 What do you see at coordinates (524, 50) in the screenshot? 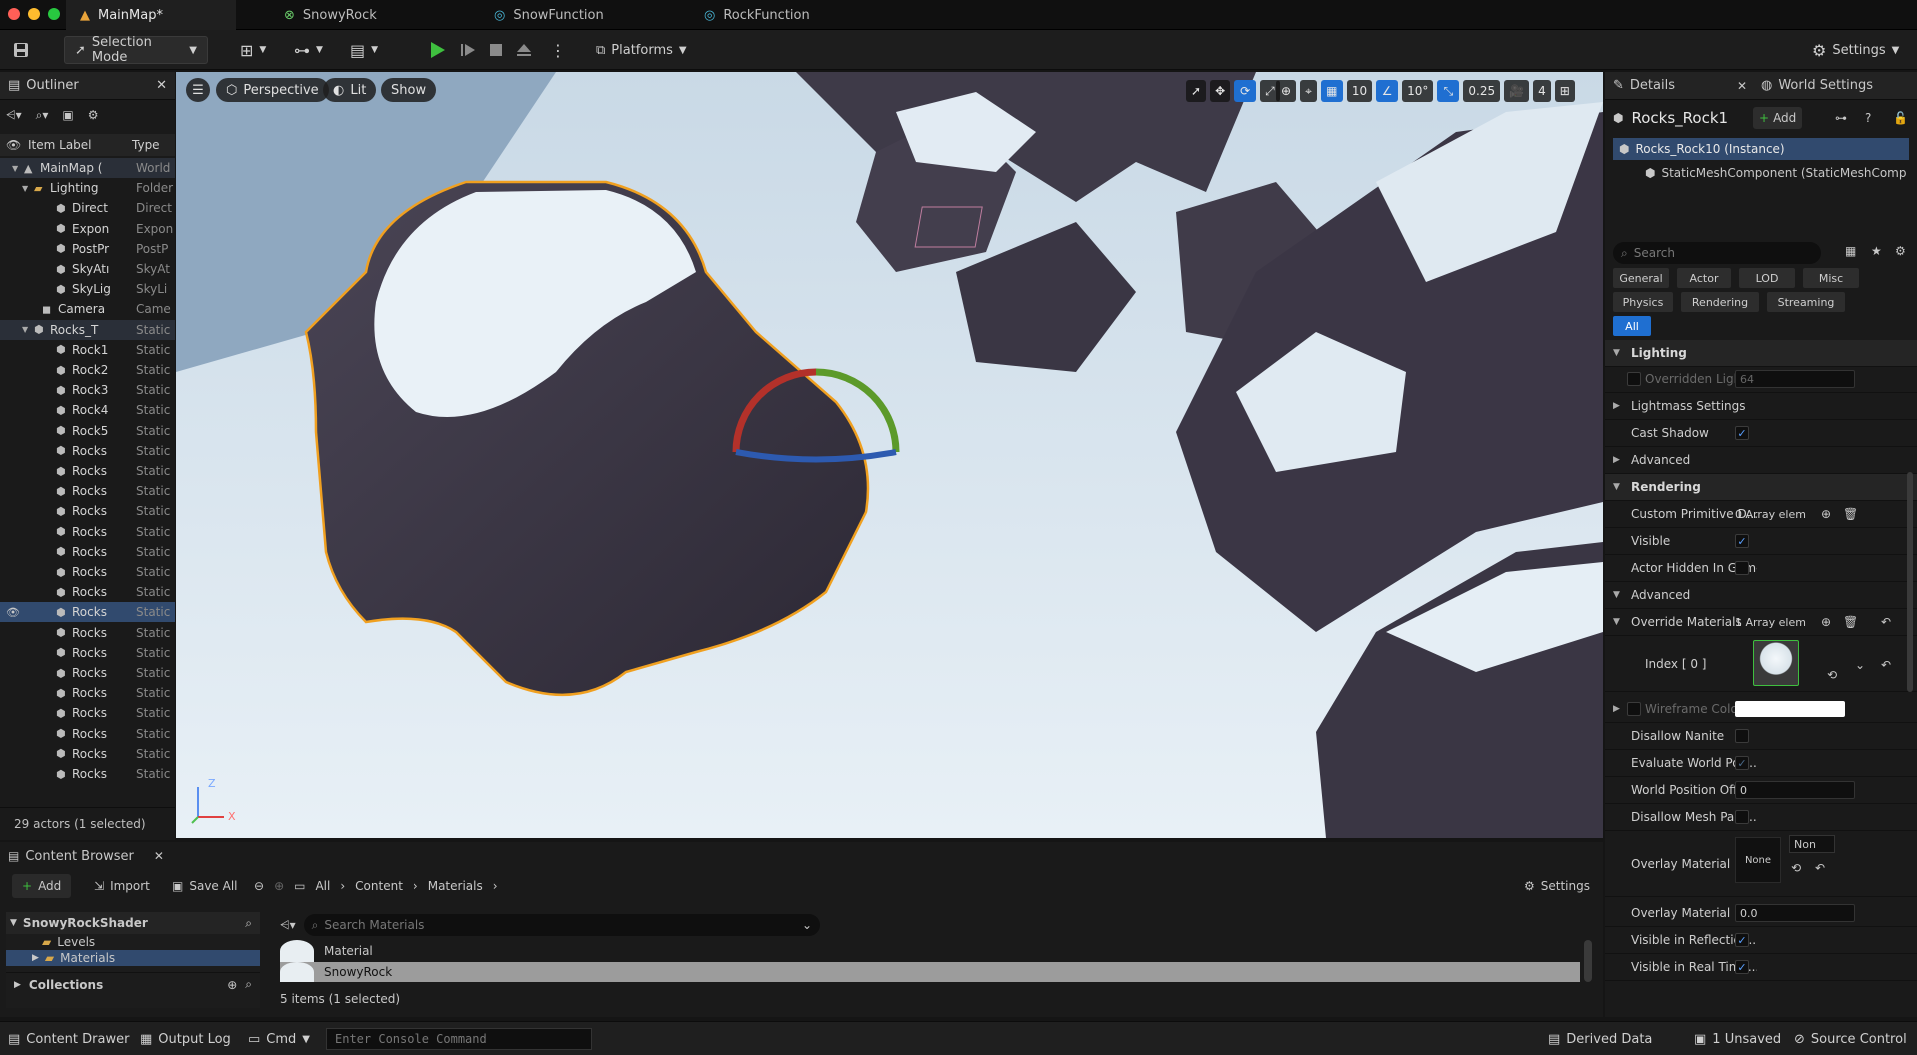
I see `eject-button` at bounding box center [524, 50].